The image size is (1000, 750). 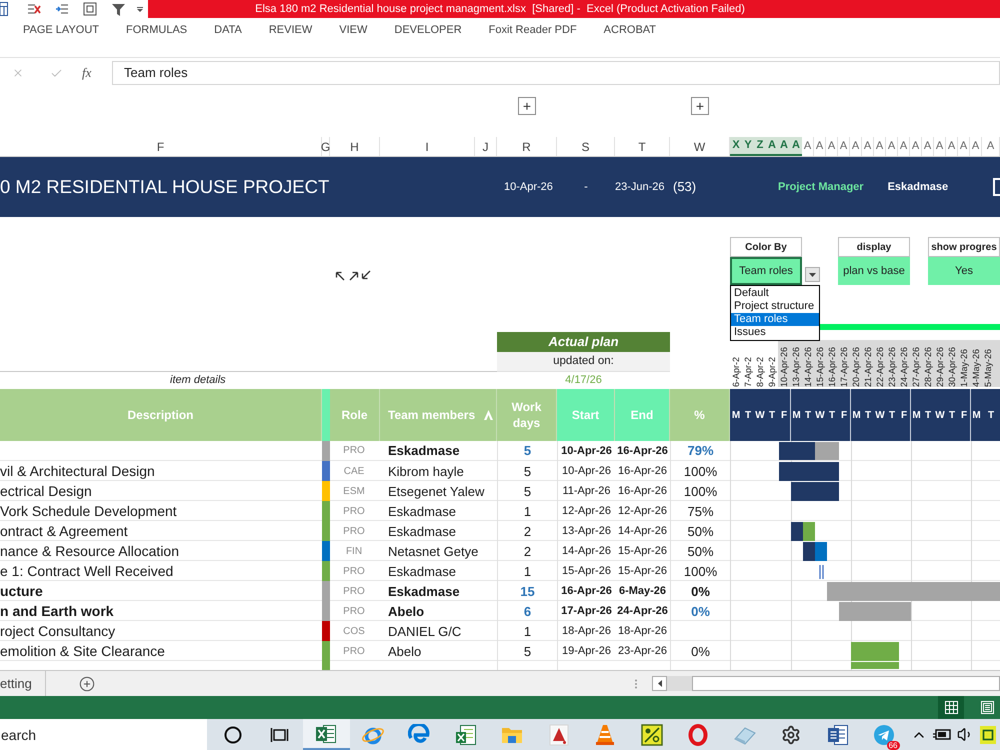 I want to click on battery-icon, so click(x=942, y=735).